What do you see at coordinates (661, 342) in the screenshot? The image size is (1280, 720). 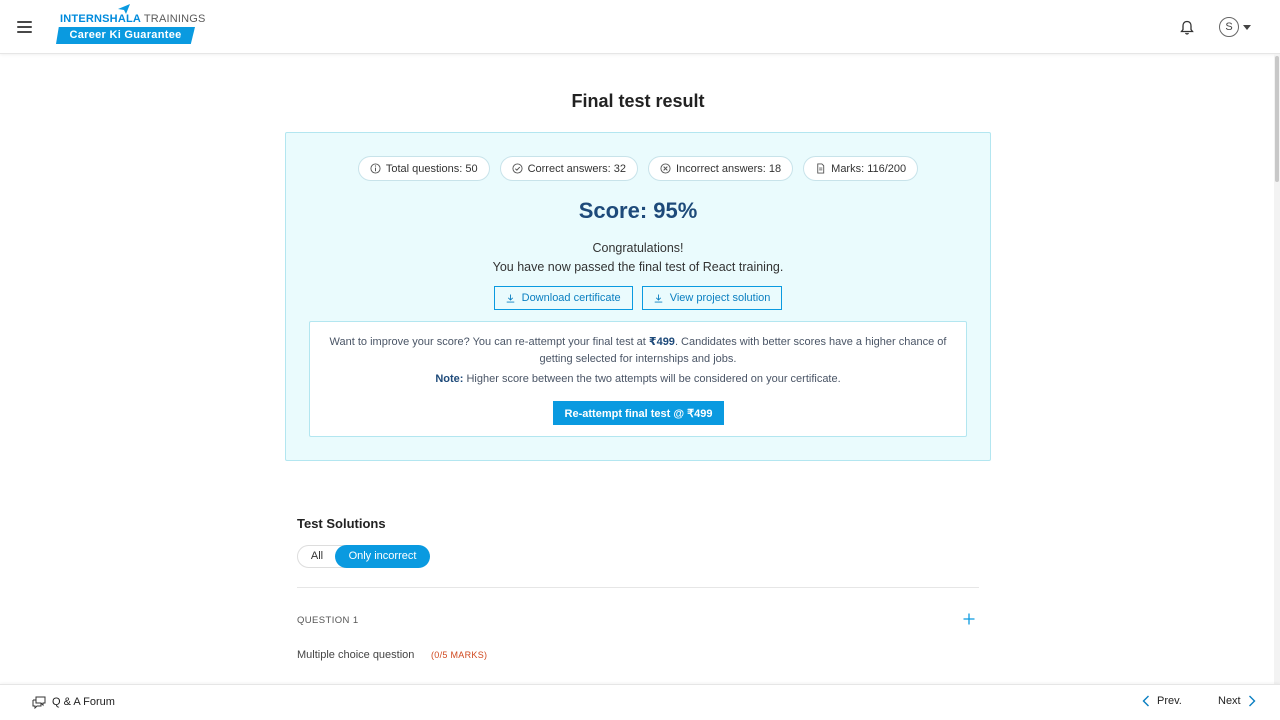 I see `reattempt-price: ₹499` at bounding box center [661, 342].